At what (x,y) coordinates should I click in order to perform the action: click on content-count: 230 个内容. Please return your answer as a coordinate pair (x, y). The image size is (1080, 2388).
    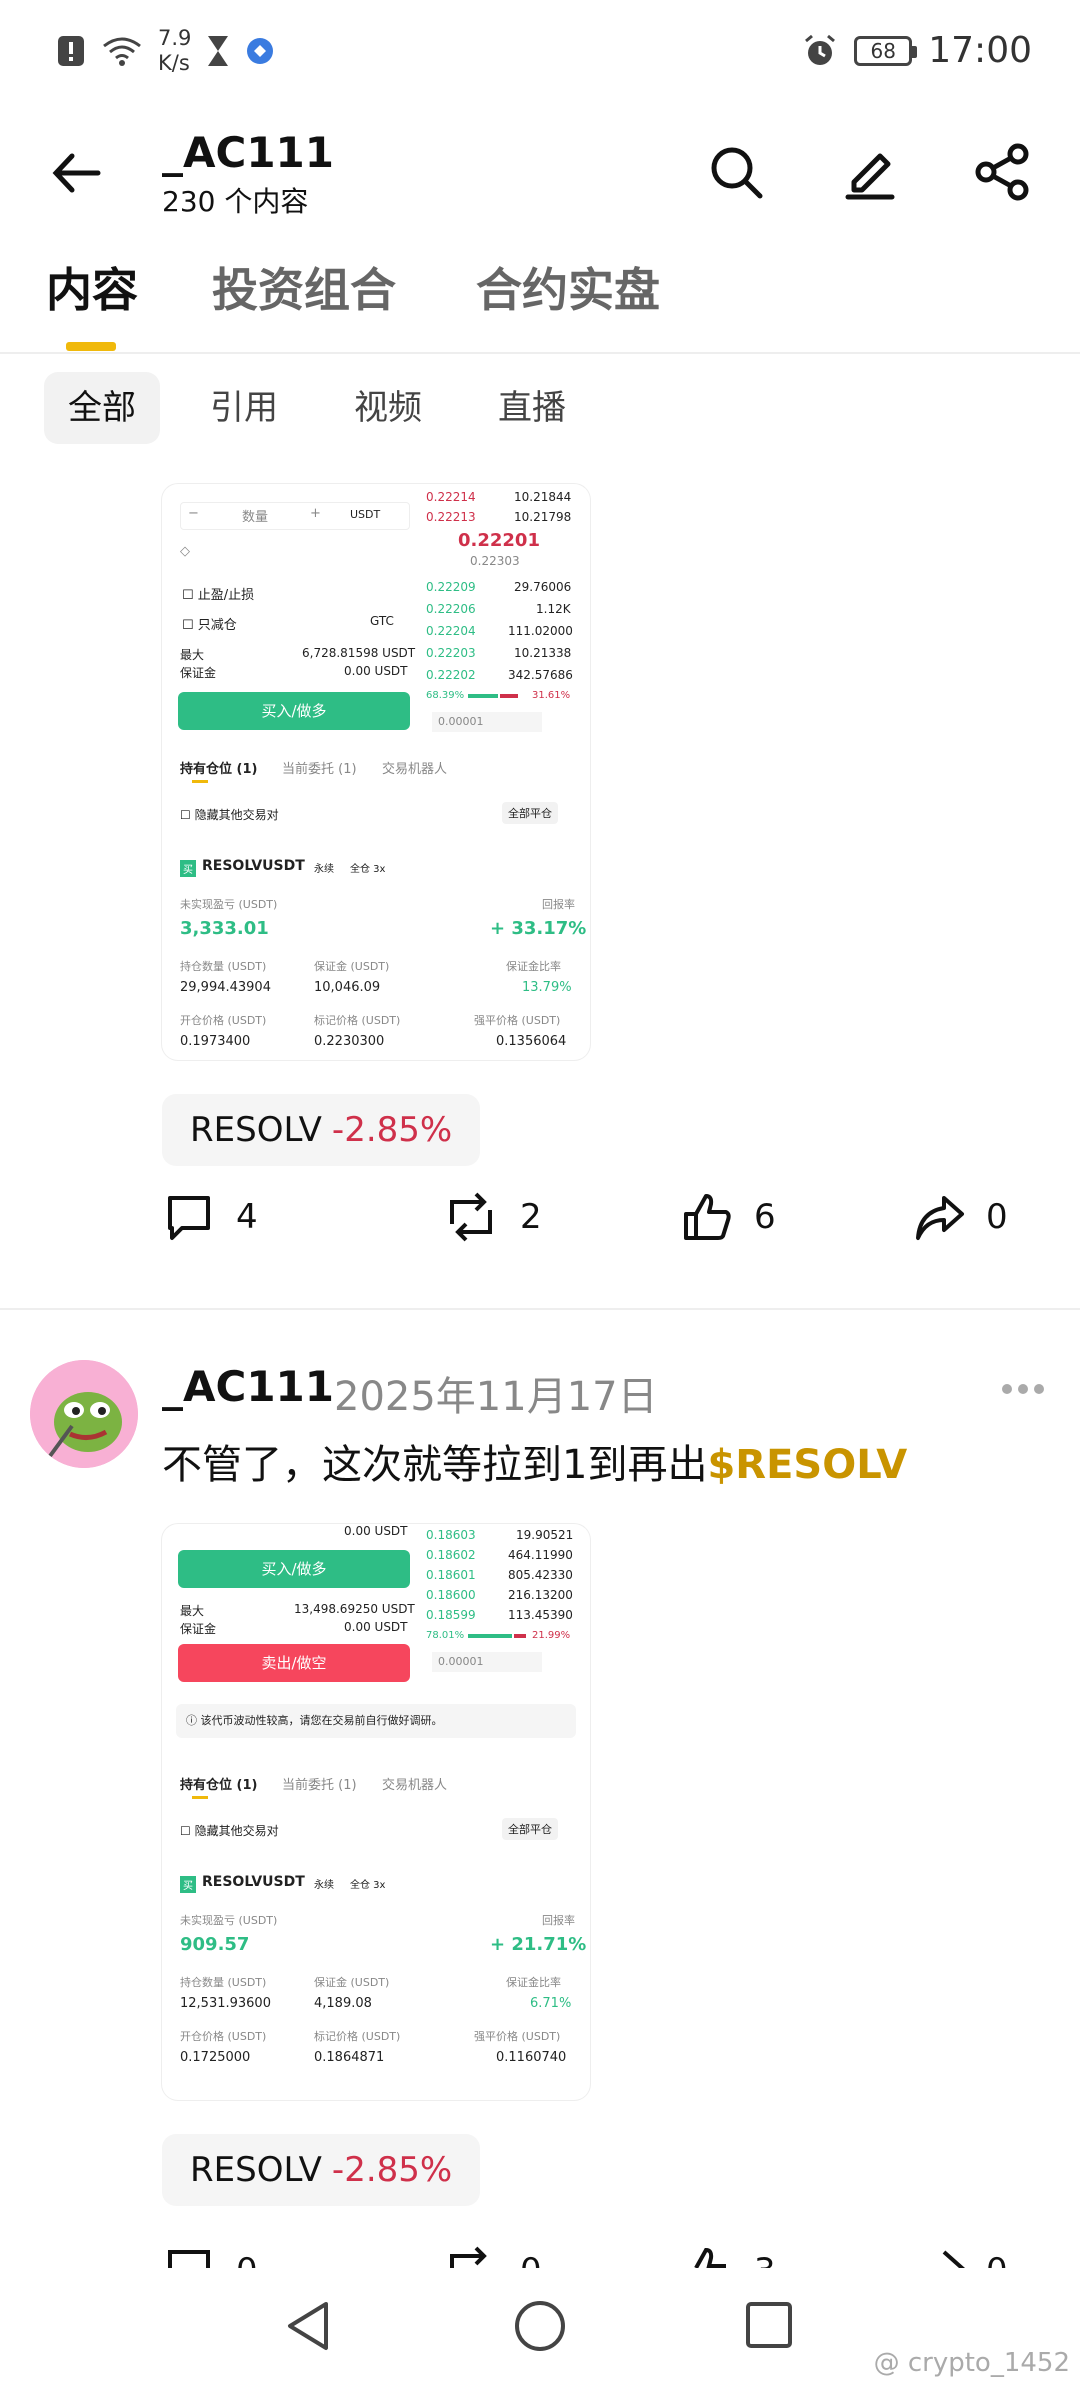
    Looking at the image, I should click on (235, 201).